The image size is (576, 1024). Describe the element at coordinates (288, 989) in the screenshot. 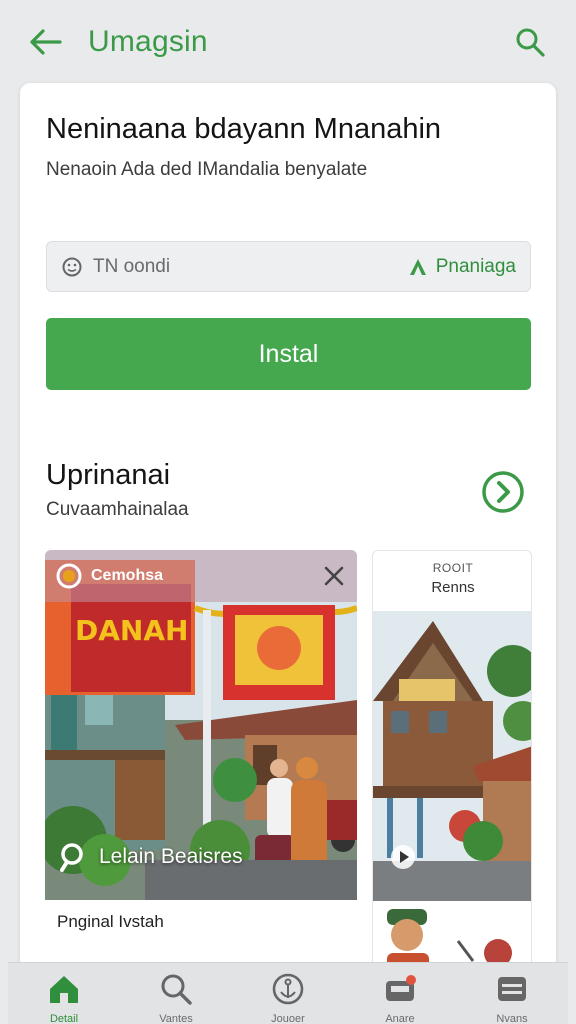

I see `anchor-icon` at that location.